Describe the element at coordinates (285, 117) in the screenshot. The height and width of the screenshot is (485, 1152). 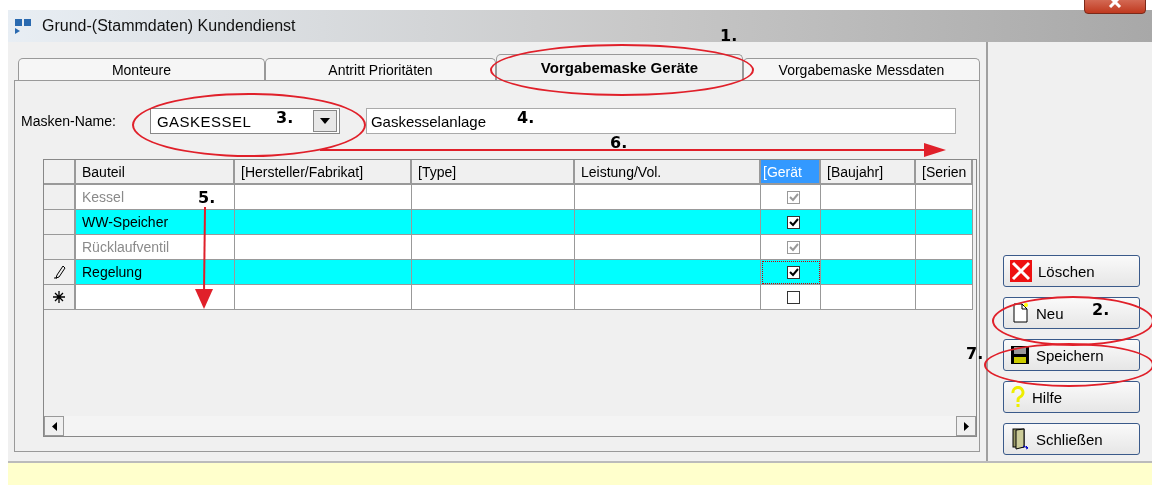
I see `annotation-number: 3.` at that location.